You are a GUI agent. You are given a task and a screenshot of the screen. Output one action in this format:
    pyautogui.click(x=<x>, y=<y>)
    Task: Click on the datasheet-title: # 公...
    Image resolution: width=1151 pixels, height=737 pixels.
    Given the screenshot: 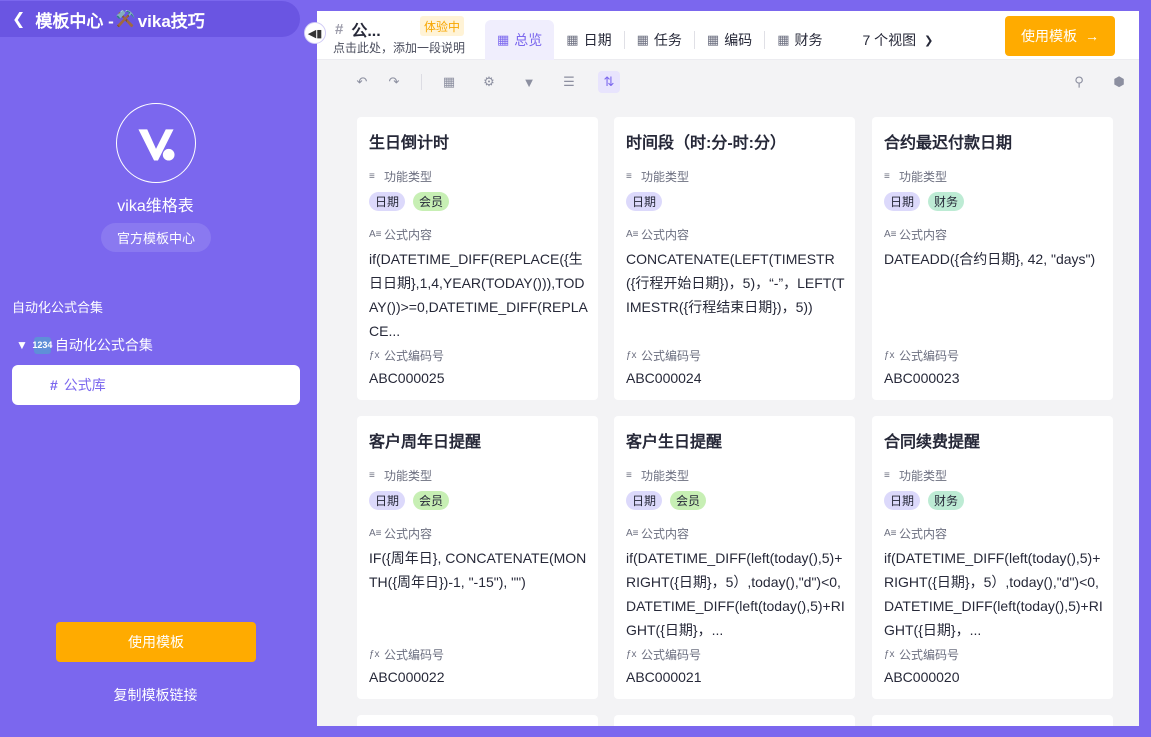 What is the action you would take?
    pyautogui.click(x=358, y=29)
    